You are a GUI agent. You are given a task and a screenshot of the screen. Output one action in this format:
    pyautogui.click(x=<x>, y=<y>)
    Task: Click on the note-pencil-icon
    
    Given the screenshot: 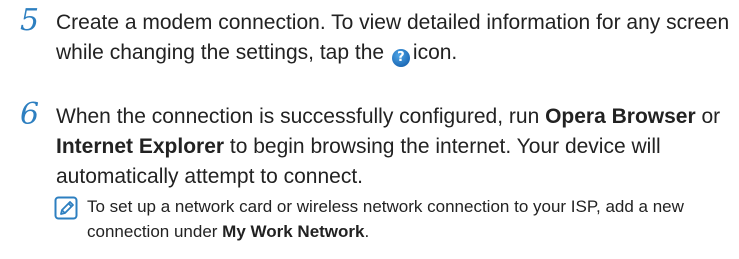 What is the action you would take?
    pyautogui.click(x=66, y=208)
    